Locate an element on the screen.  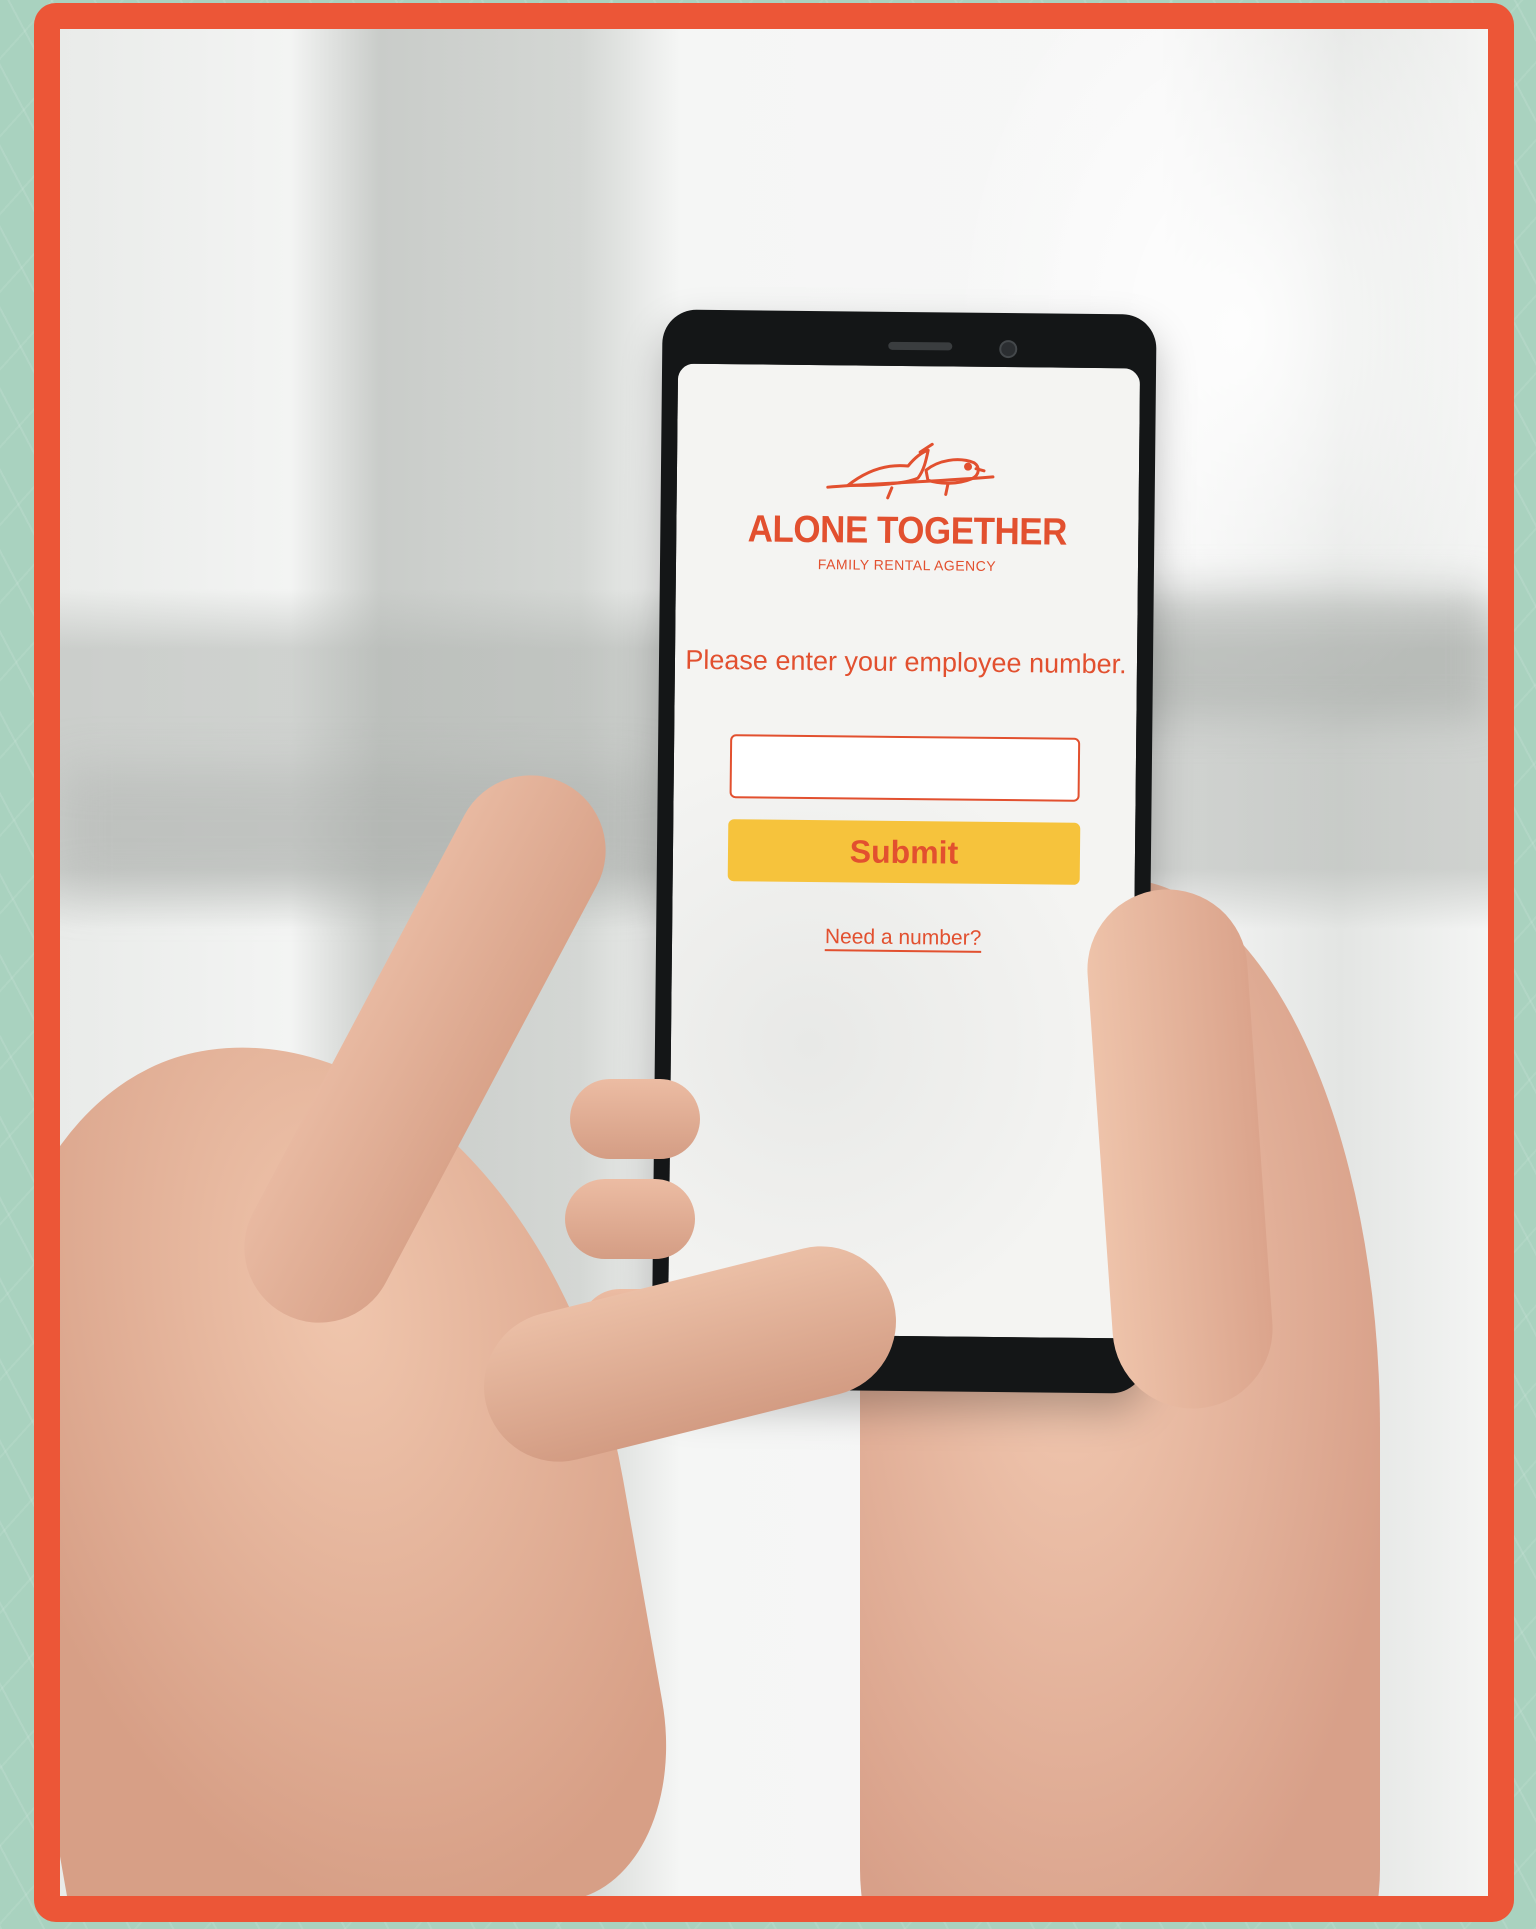
brand-logo: ALONE TOGETHER FAMILY RENTAL AGENCY is located at coordinates (908, 500).